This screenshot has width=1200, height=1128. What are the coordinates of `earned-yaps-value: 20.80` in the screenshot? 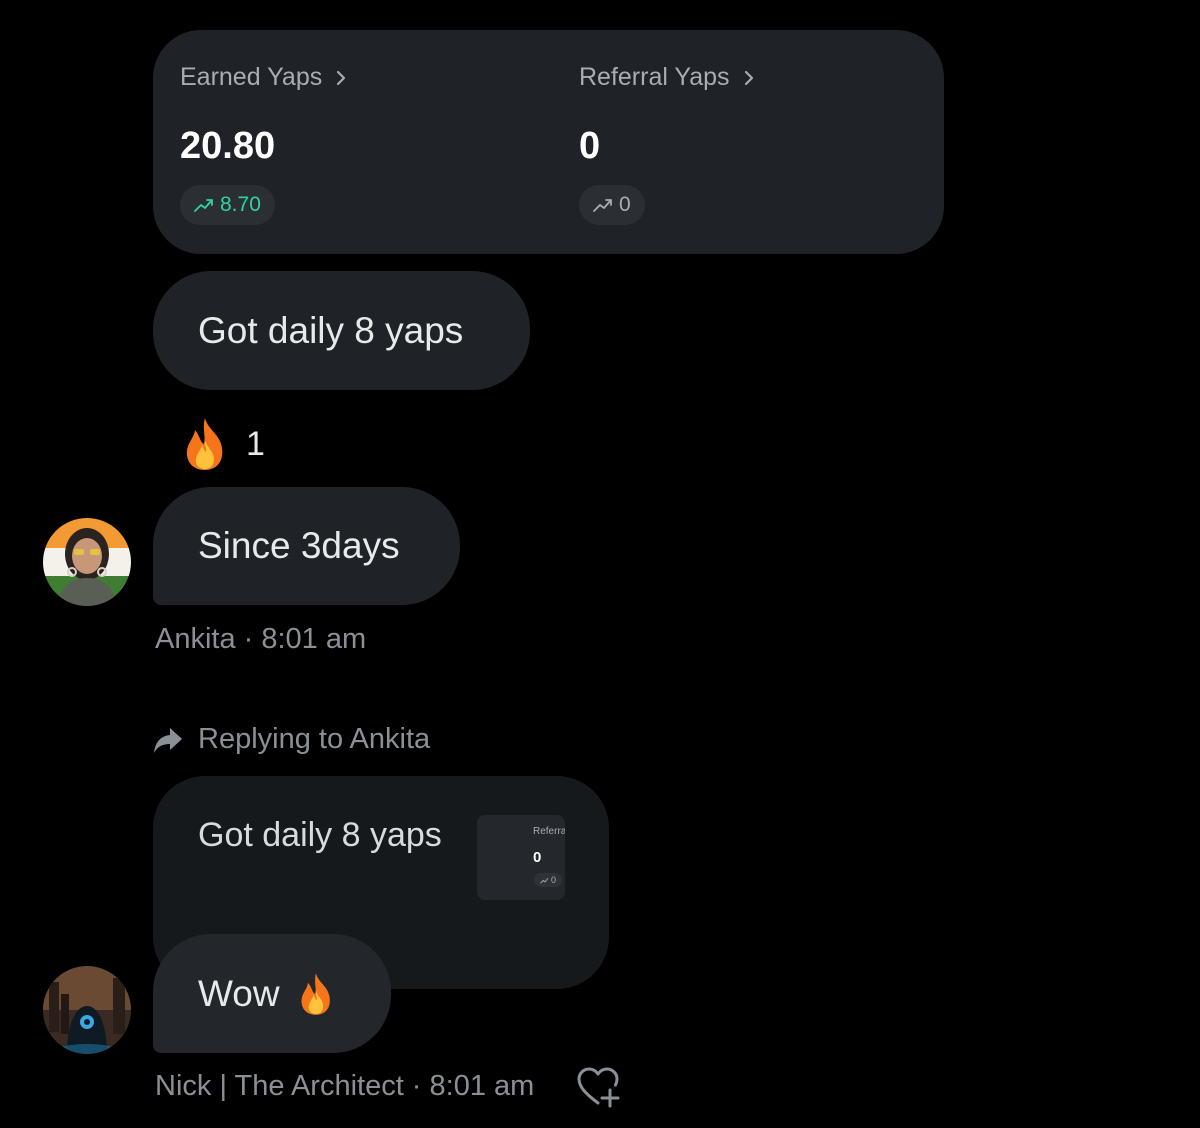 It's located at (228, 146).